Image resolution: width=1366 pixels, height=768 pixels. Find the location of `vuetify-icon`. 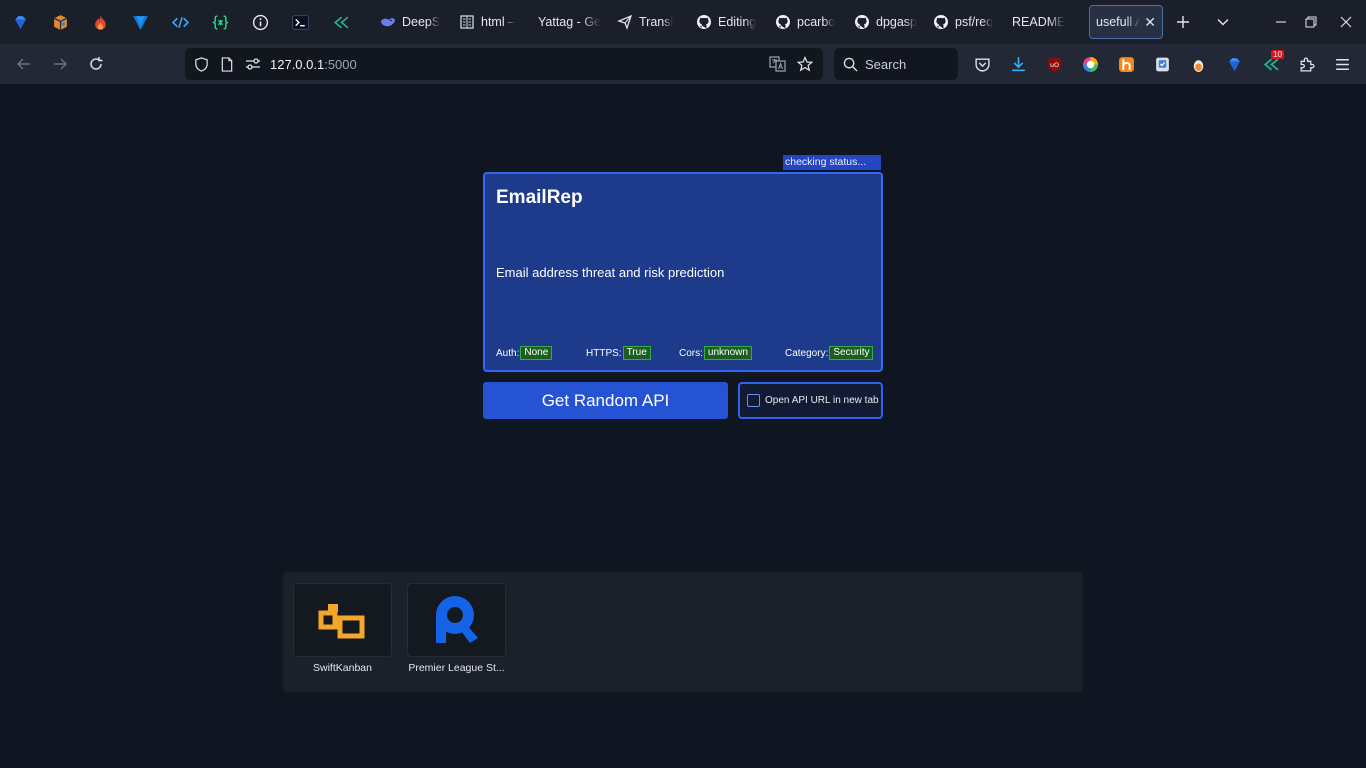

vuetify-icon is located at coordinates (140, 22).